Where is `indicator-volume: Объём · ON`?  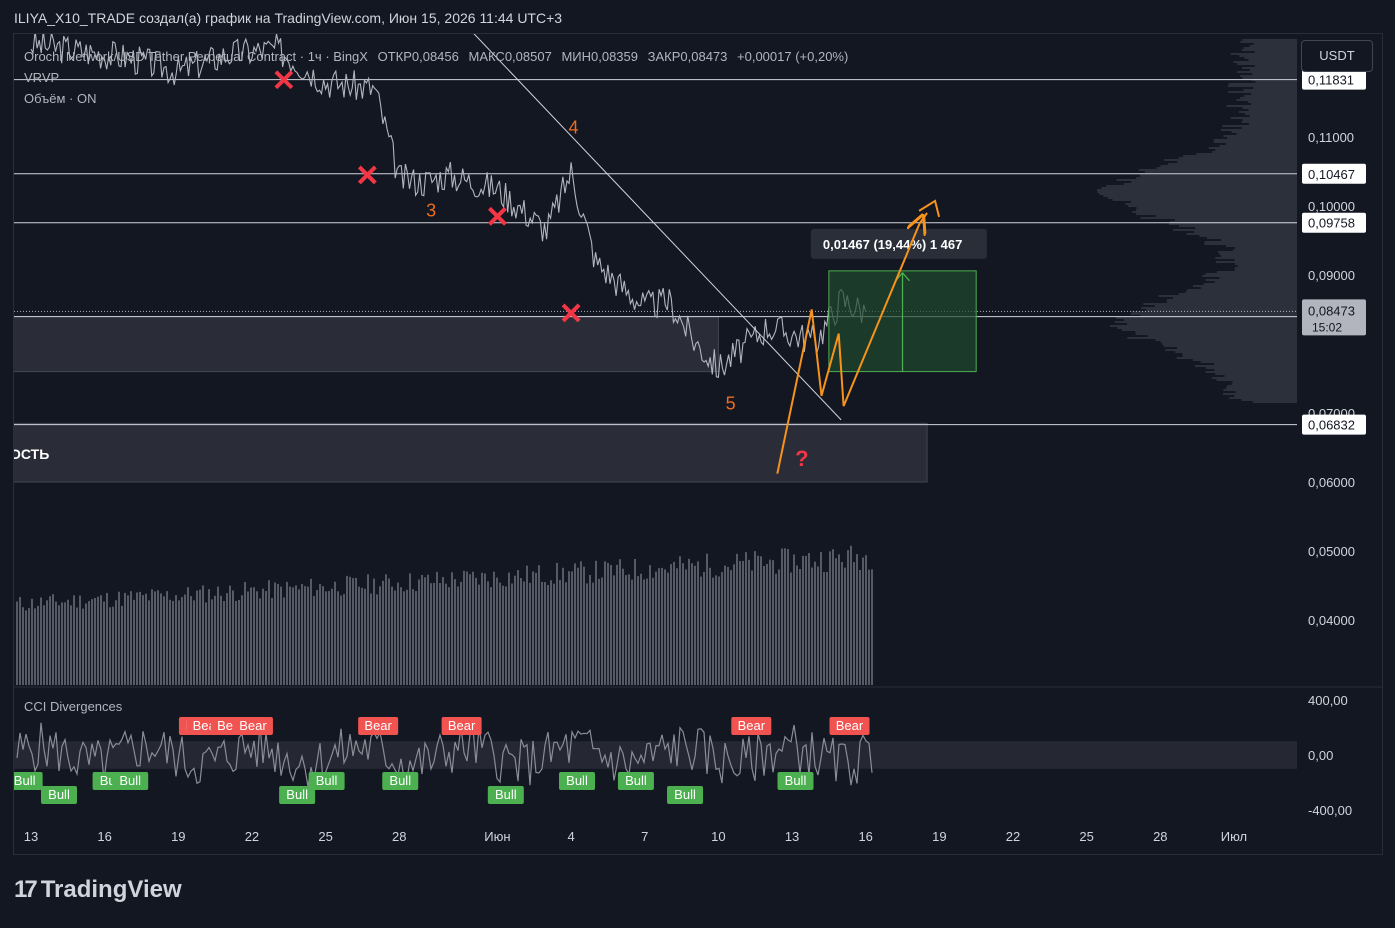 indicator-volume: Объём · ON is located at coordinates (436, 98).